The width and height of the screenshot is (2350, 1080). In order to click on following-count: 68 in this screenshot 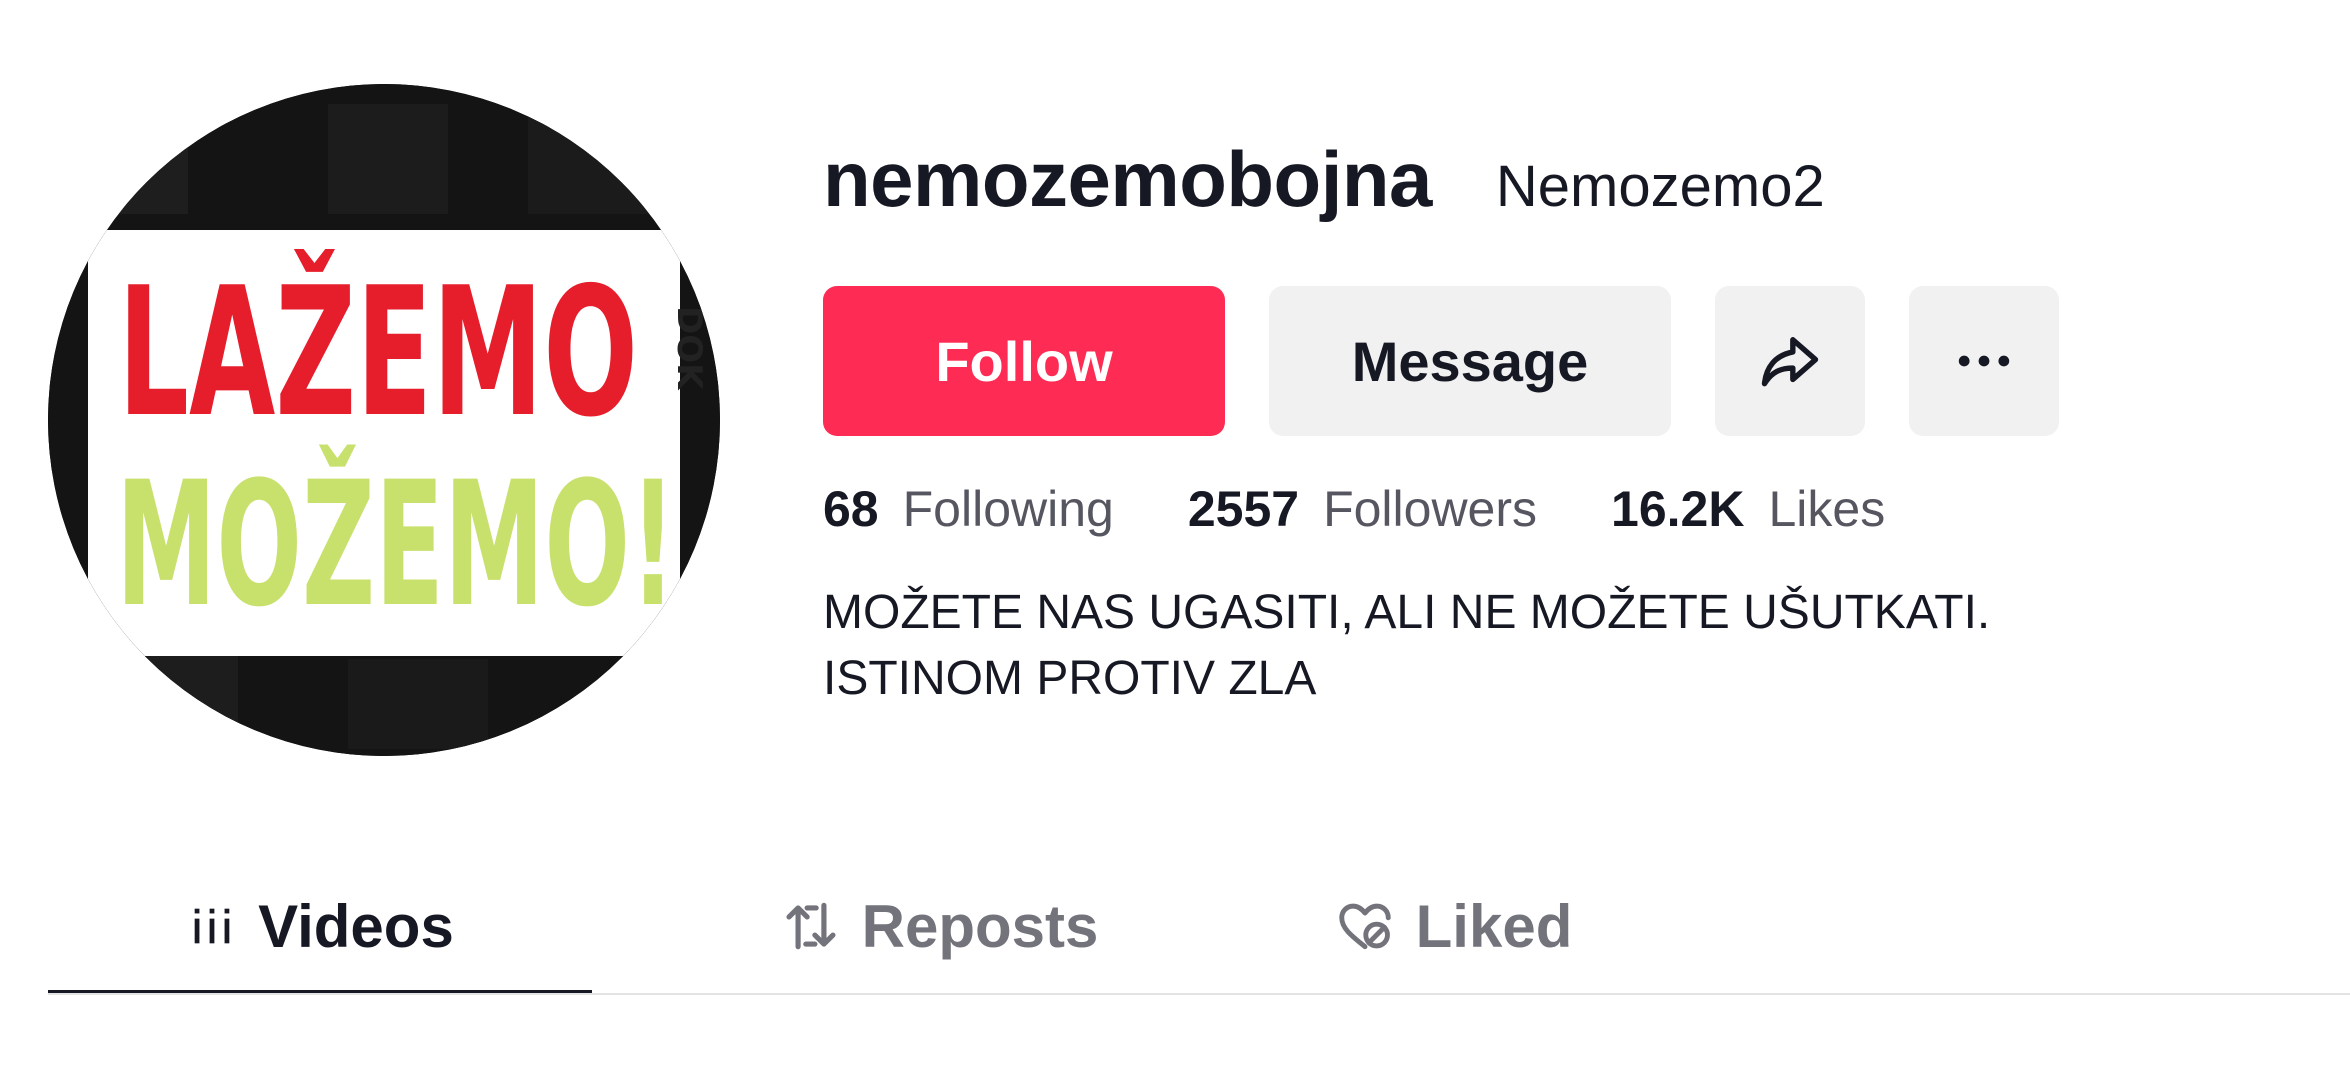, I will do `click(851, 509)`.